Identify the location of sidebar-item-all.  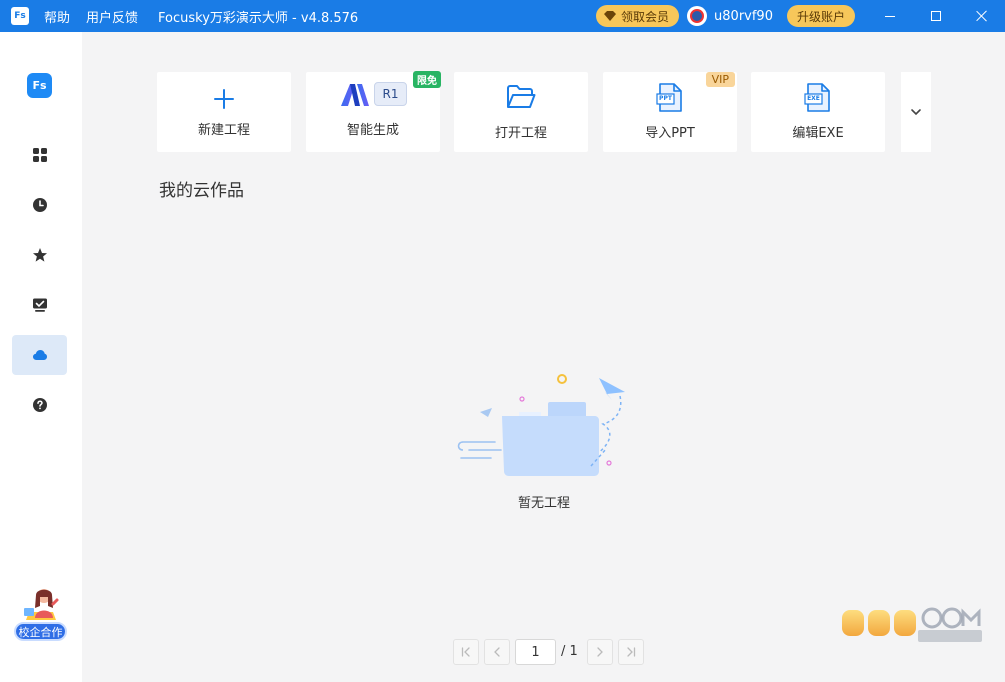
(39, 155).